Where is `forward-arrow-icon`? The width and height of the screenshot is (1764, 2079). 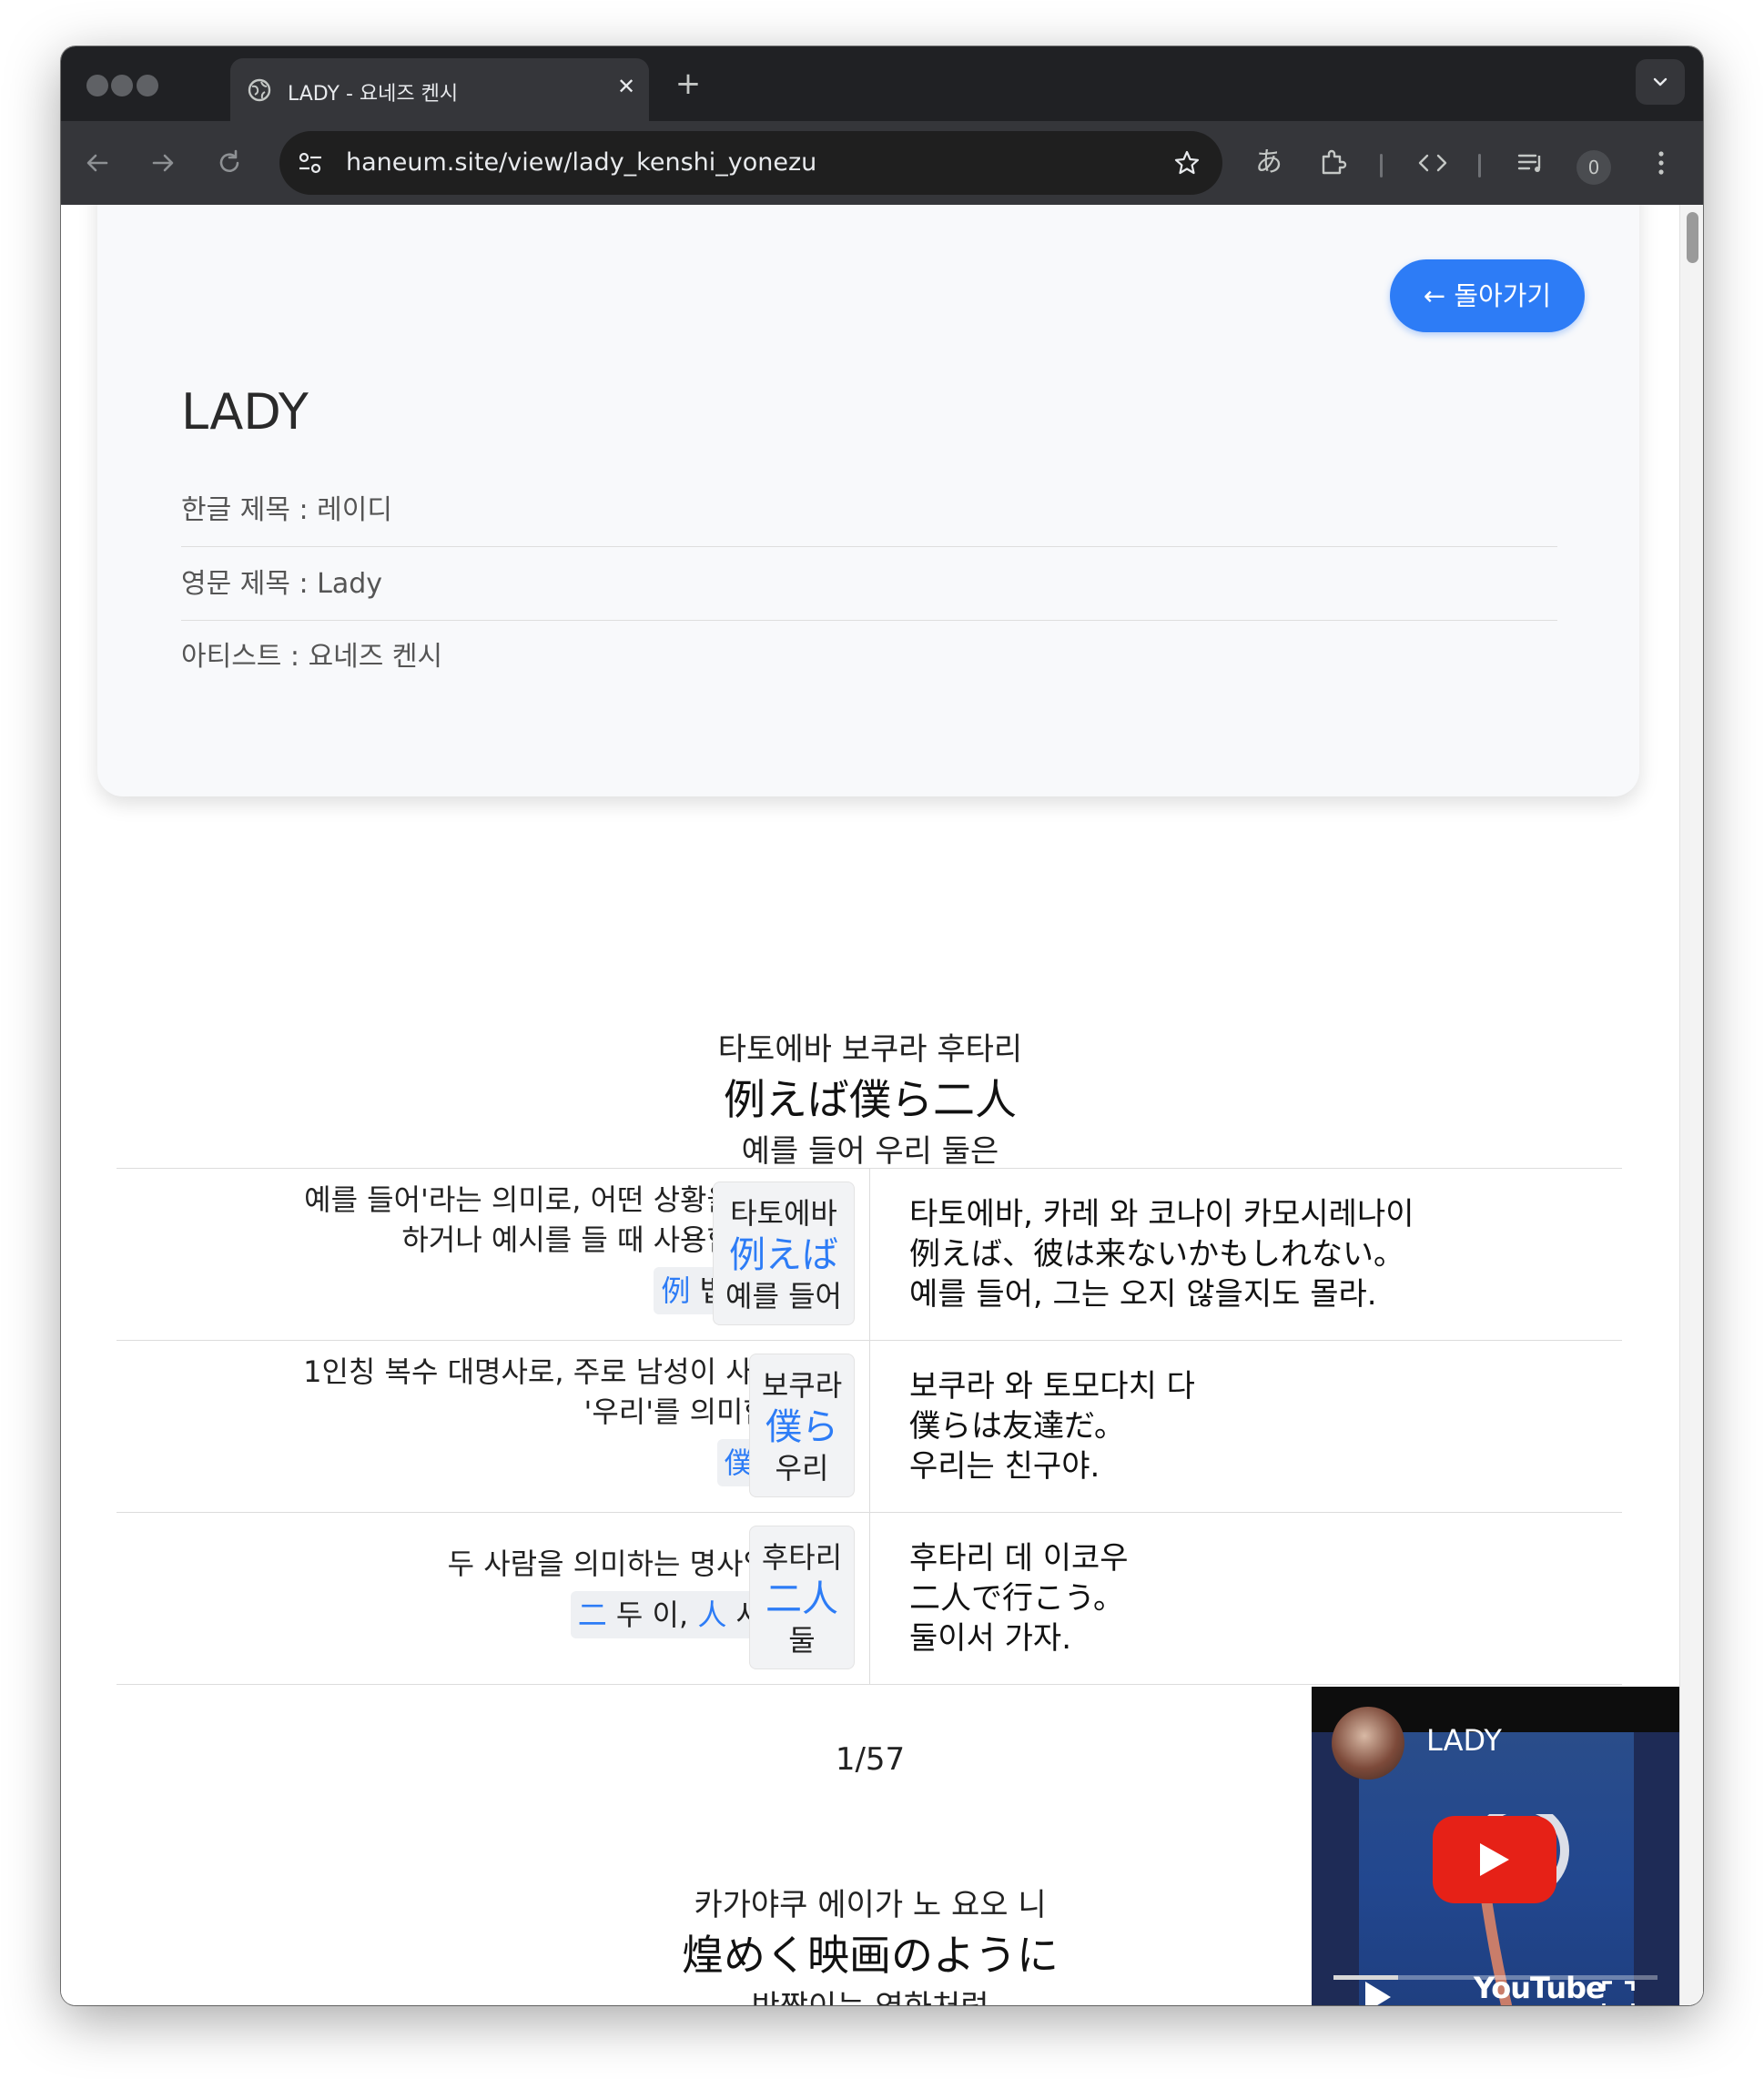 forward-arrow-icon is located at coordinates (163, 163).